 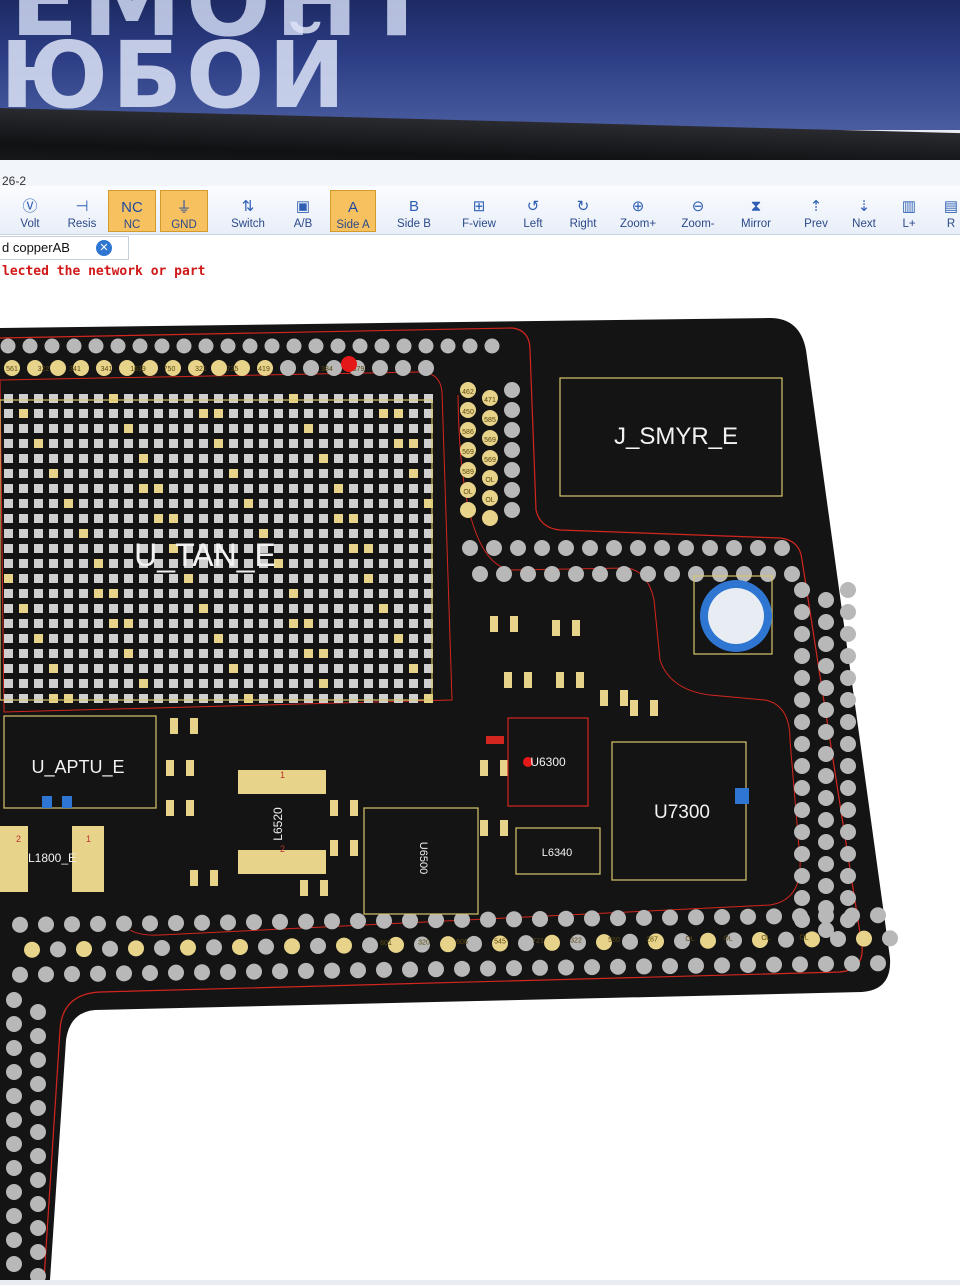 What do you see at coordinates (184, 225) in the screenshot?
I see `toolbar-label: GND` at bounding box center [184, 225].